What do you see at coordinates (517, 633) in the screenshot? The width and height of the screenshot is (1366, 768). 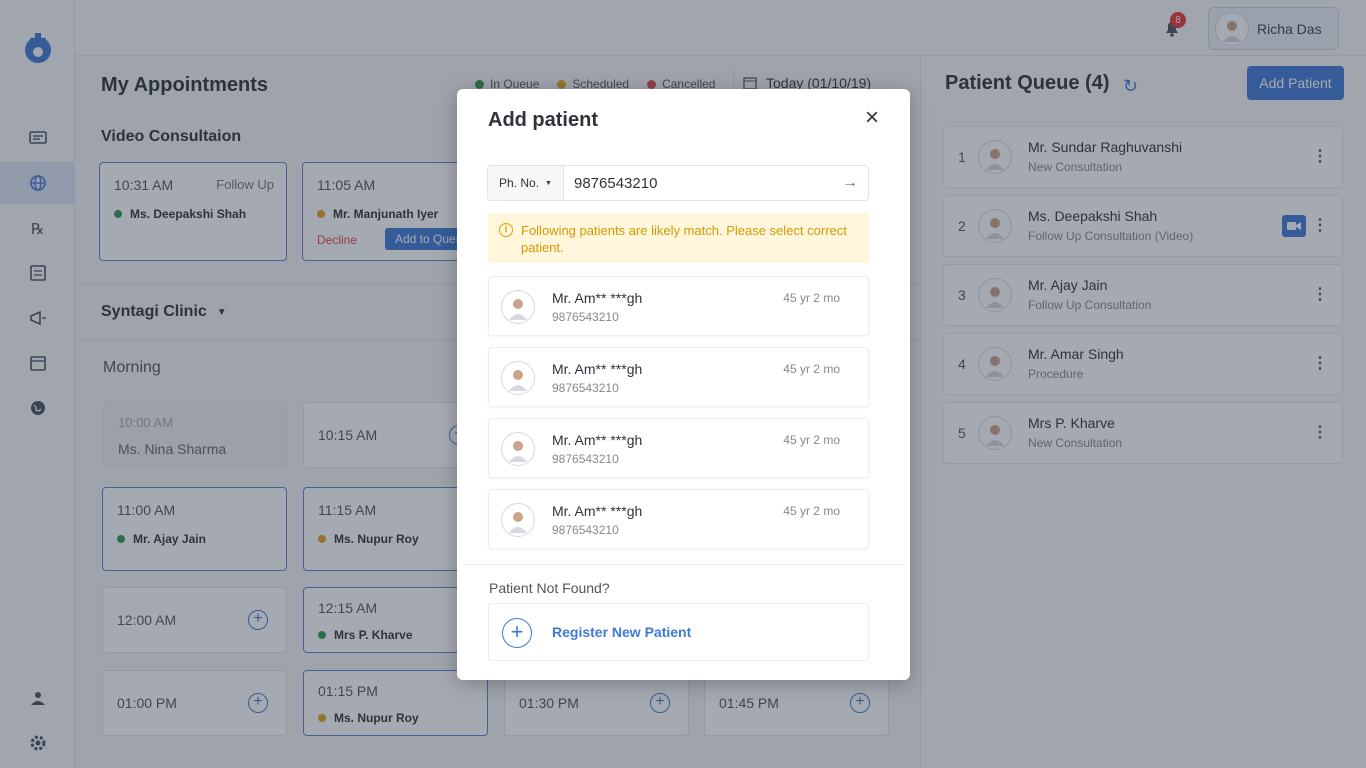 I see `plus-icon: +` at bounding box center [517, 633].